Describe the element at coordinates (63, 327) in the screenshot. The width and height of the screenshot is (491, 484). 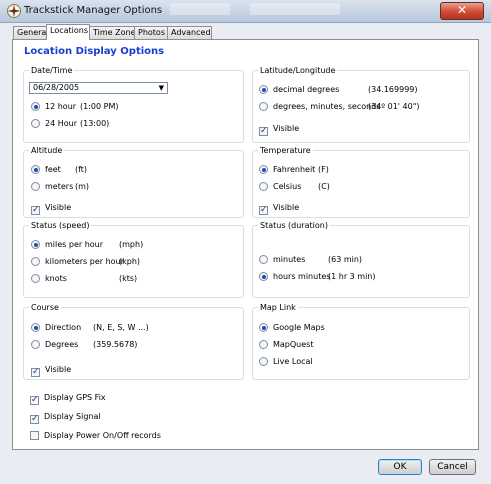
I see `radio-label: Direction` at that location.